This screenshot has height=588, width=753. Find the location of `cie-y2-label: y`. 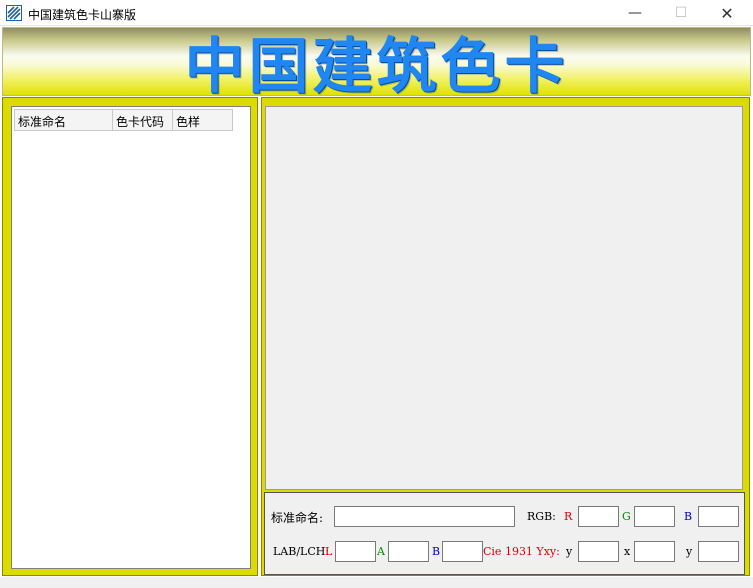

cie-y2-label: y is located at coordinates (689, 551).